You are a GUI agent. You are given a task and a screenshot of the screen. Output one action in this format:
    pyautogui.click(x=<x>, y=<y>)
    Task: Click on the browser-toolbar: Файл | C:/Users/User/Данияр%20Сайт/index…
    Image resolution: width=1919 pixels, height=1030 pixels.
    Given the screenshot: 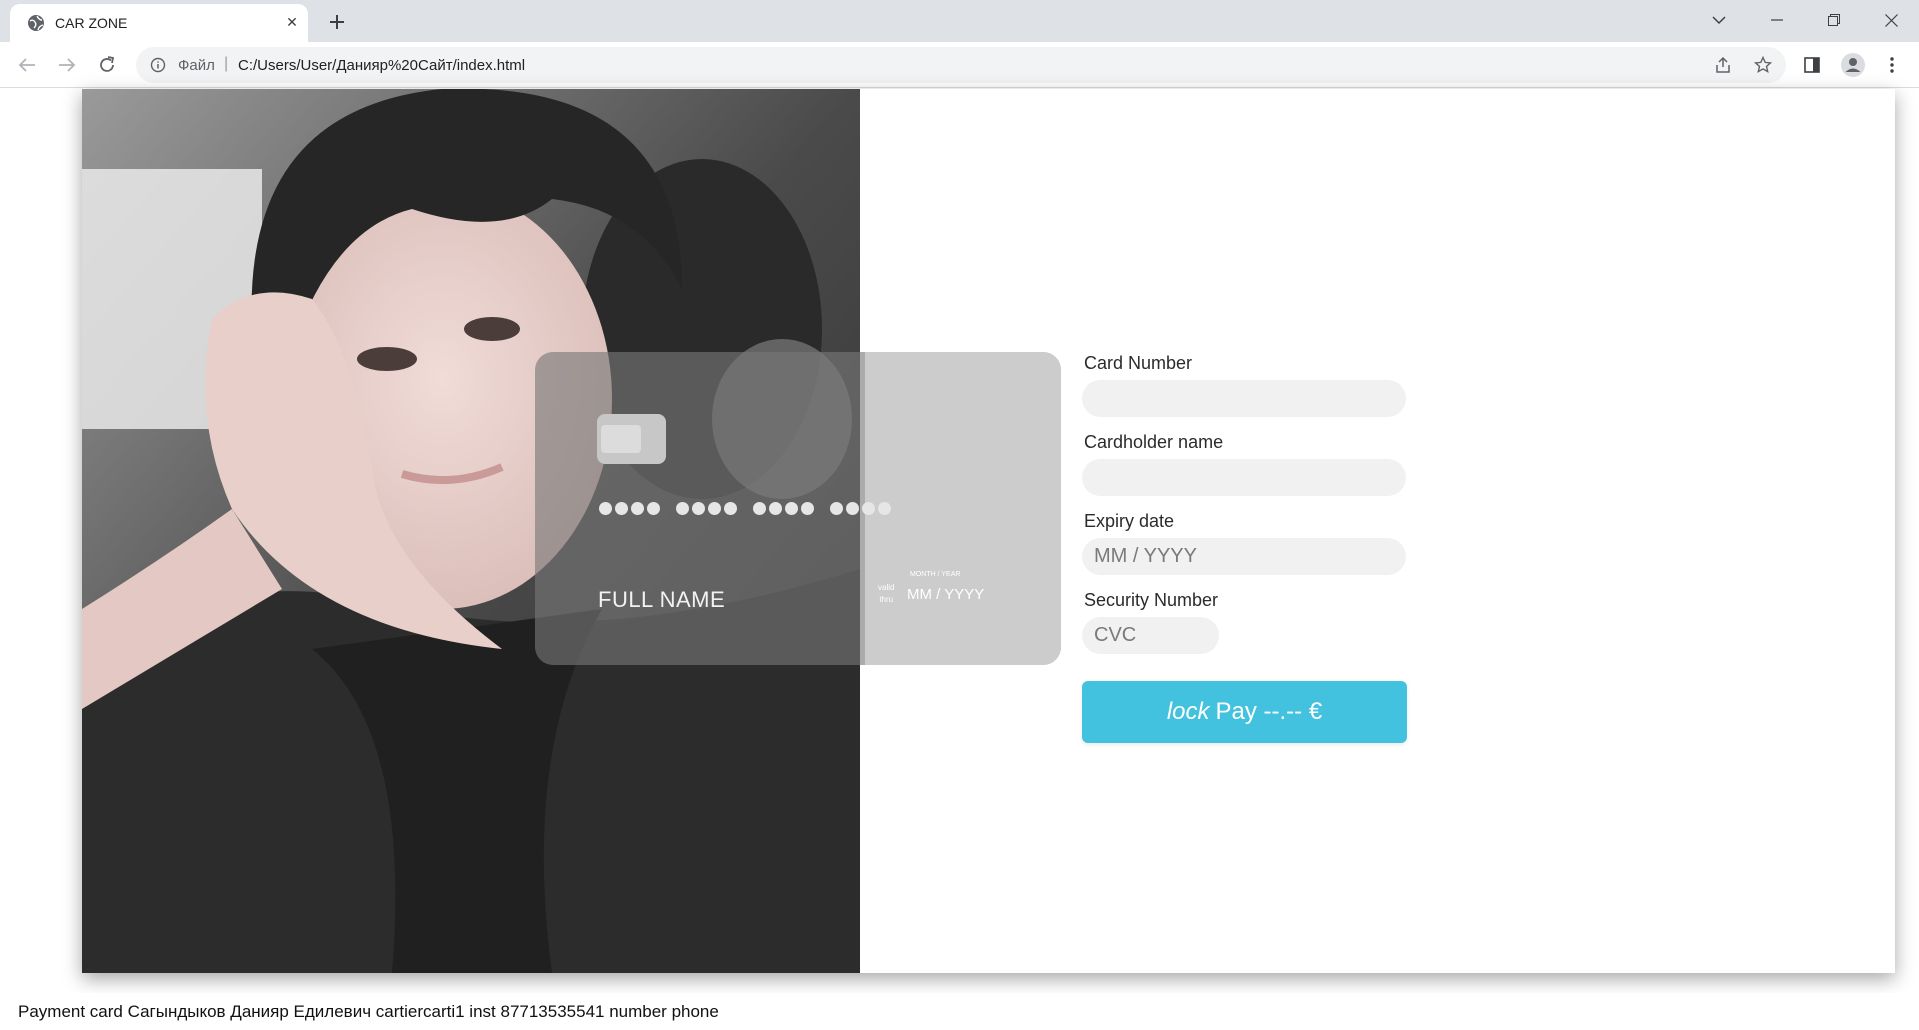 What is the action you would take?
    pyautogui.click(x=959, y=65)
    